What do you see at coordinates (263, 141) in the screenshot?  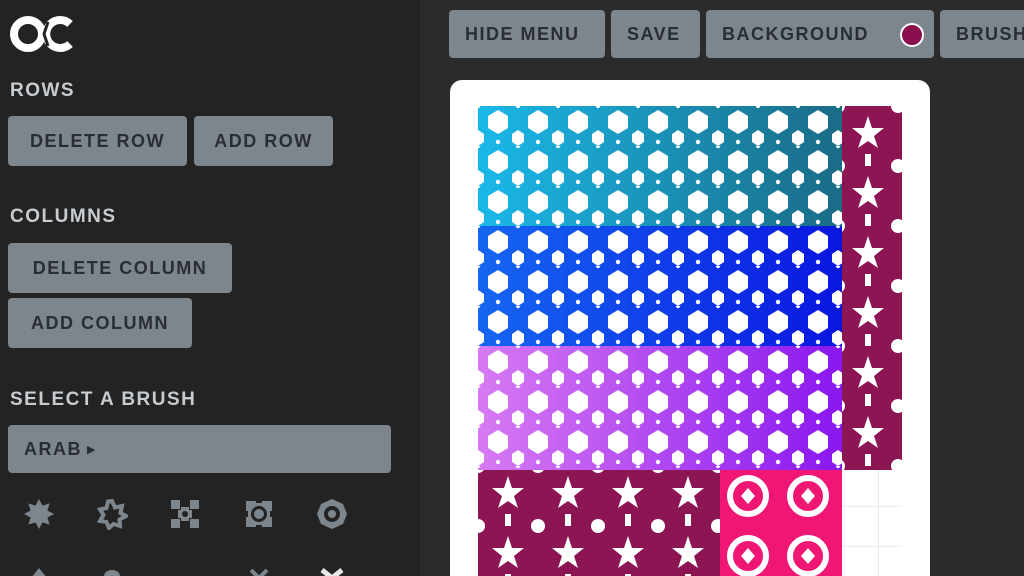 I see `add-row-button: ADD ROW` at bounding box center [263, 141].